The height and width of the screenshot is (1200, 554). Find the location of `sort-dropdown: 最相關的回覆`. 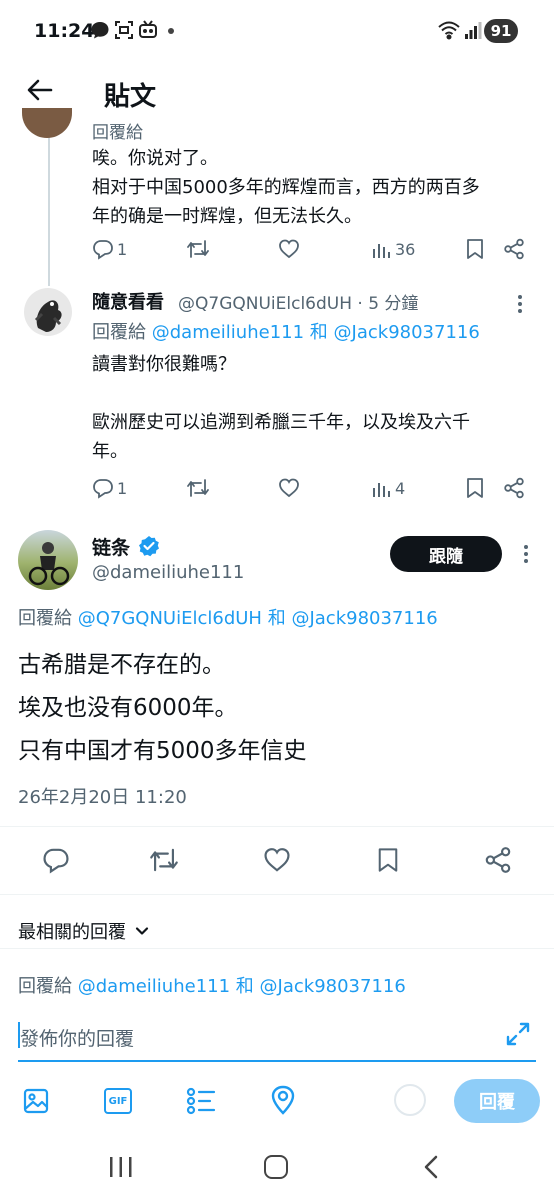

sort-dropdown: 最相關的回覆 is located at coordinates (84, 931).